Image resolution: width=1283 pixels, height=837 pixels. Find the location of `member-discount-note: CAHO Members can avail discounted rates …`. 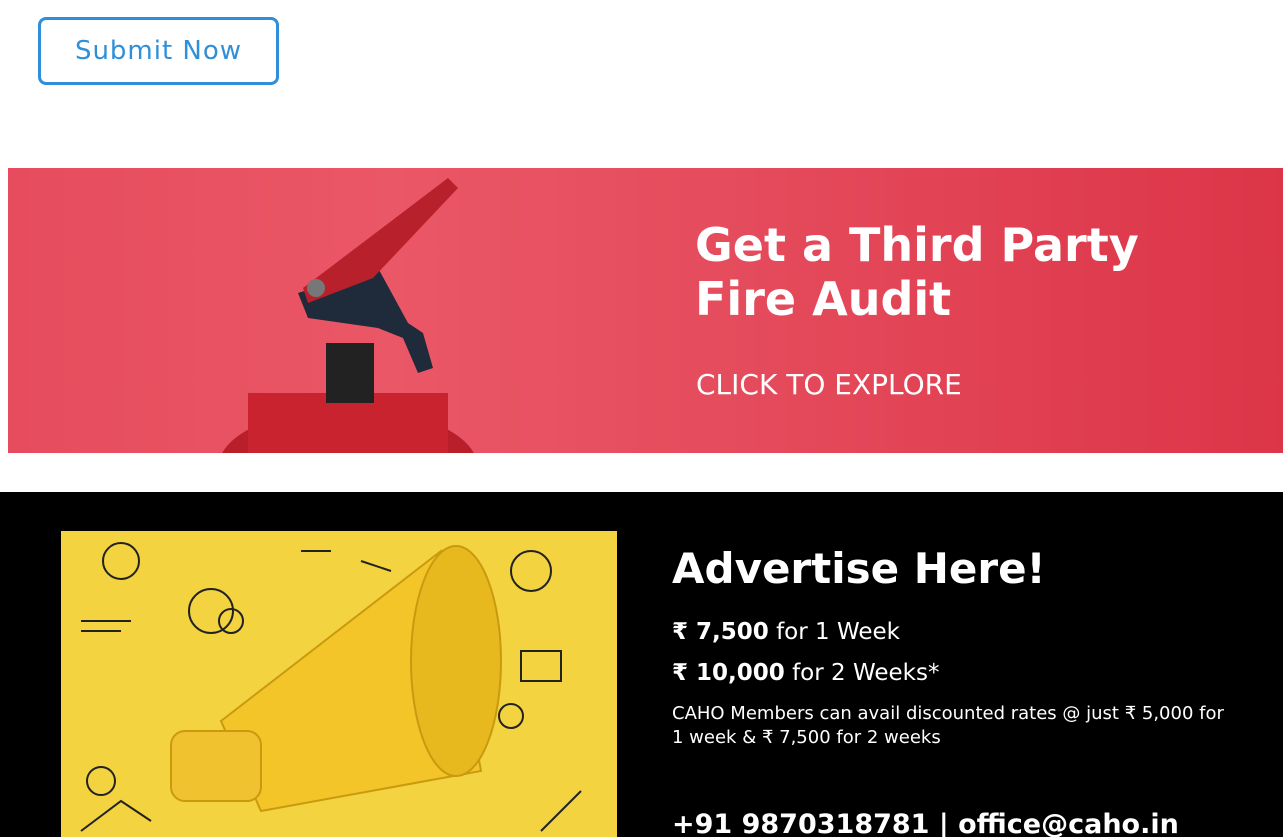

member-discount-note: CAHO Members can avail discounted rates … is located at coordinates (948, 725).